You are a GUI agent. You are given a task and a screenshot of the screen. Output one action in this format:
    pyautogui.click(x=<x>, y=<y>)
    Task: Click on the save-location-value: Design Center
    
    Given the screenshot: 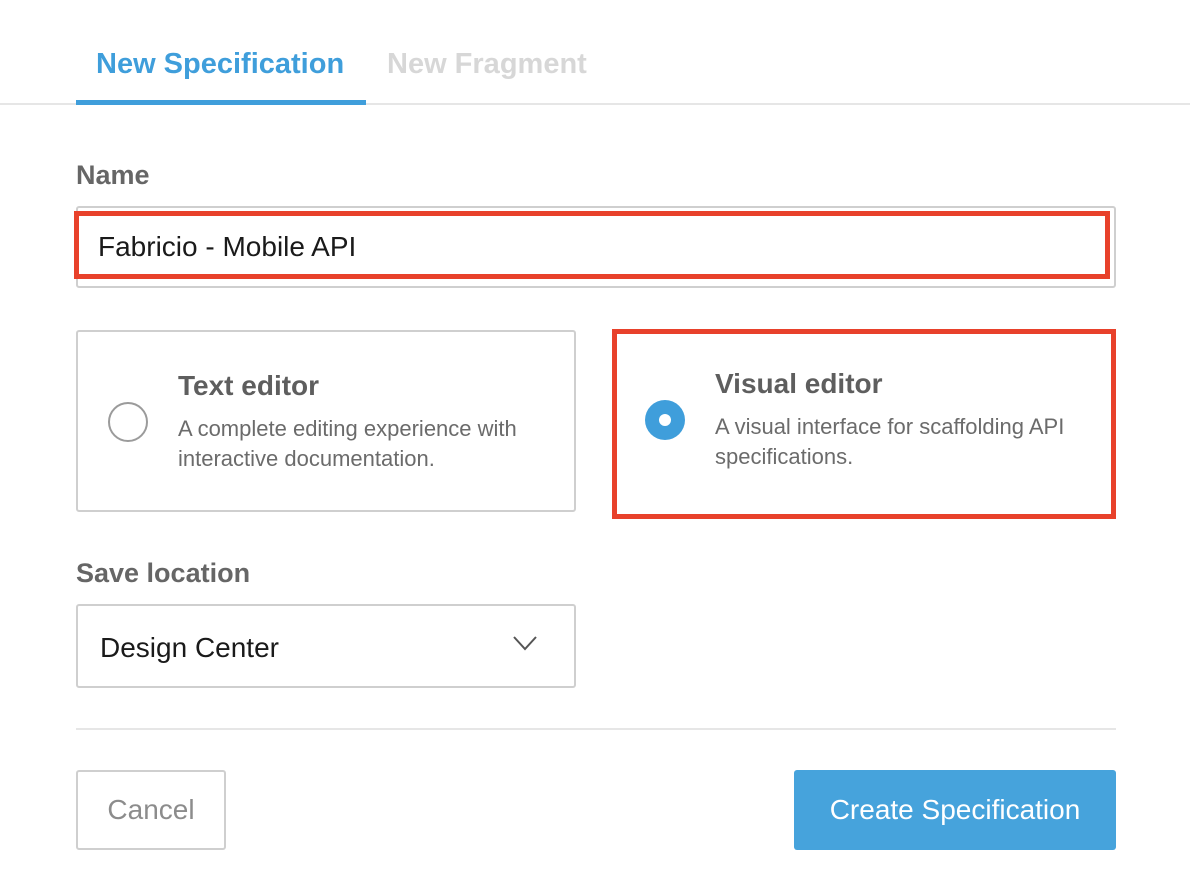 What is the action you would take?
    pyautogui.click(x=189, y=647)
    